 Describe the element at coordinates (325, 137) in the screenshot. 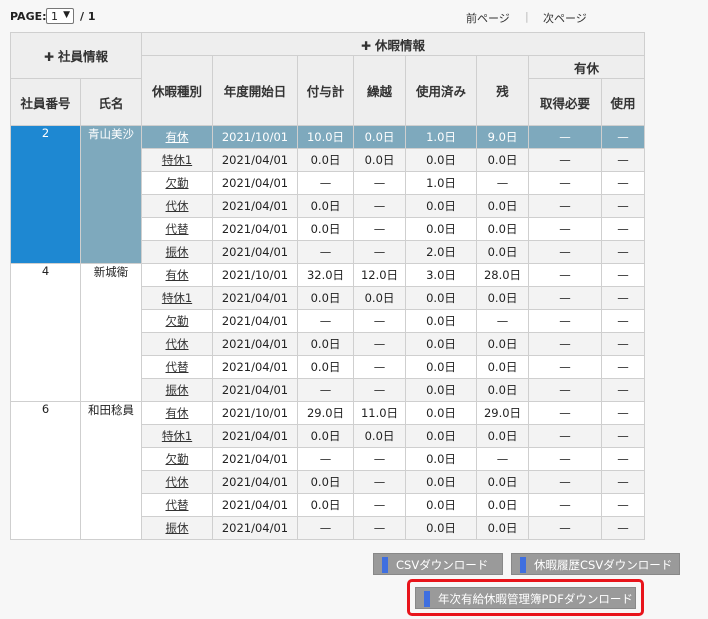

I see `granted-cell: 10.0日` at that location.